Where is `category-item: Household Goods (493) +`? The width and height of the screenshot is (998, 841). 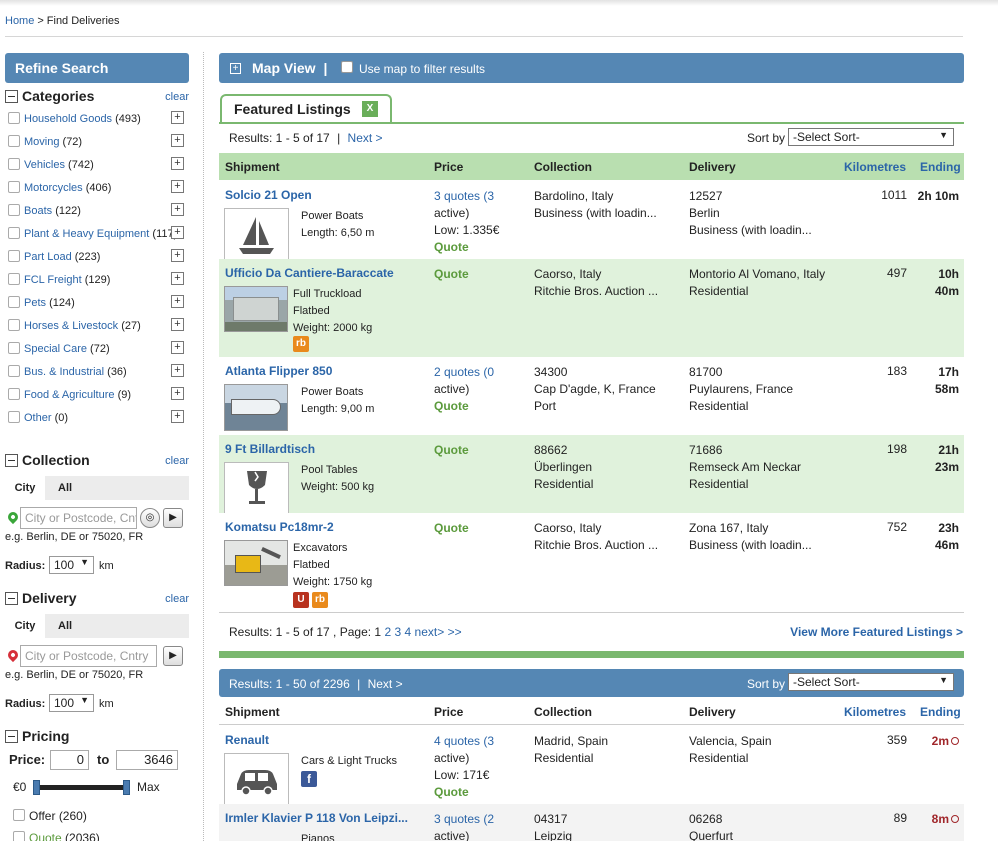 category-item: Household Goods (493) + is located at coordinates (95, 119).